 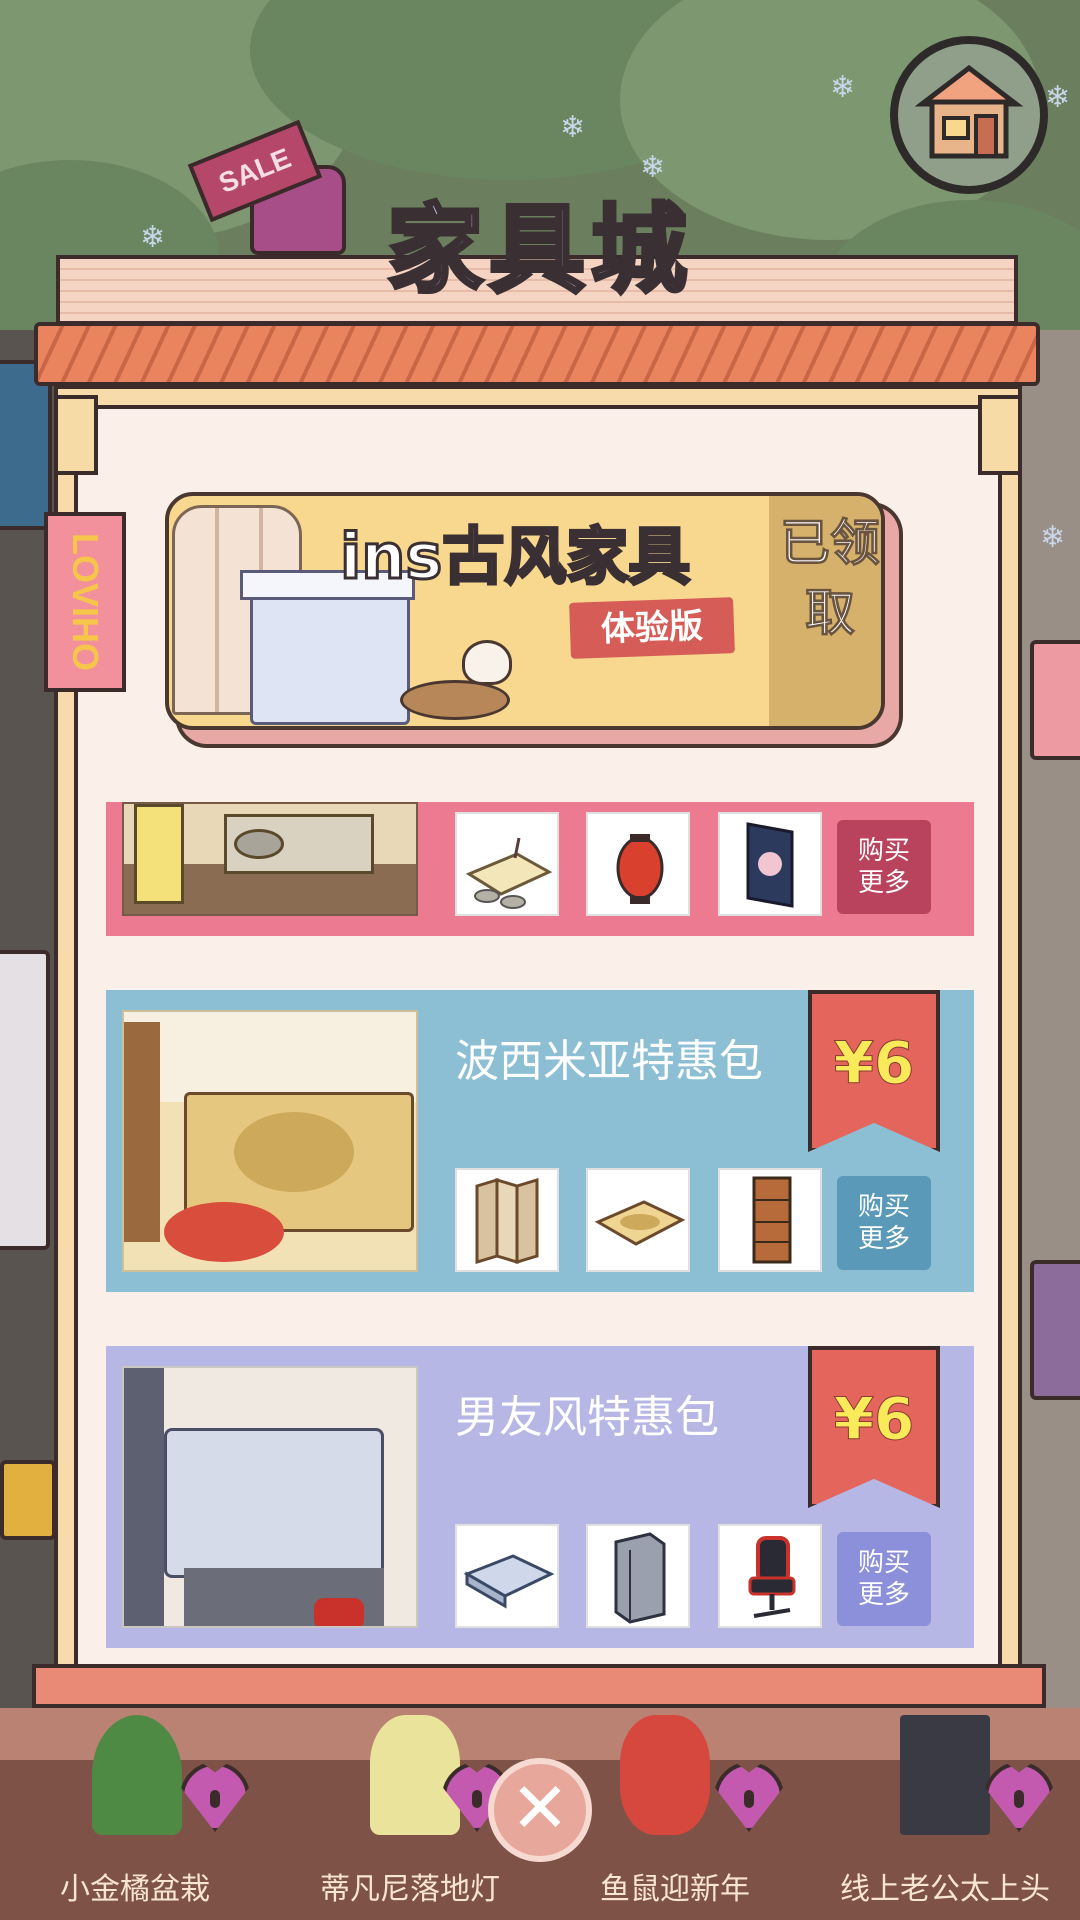 I want to click on pillar-right, so click(x=1000, y=435).